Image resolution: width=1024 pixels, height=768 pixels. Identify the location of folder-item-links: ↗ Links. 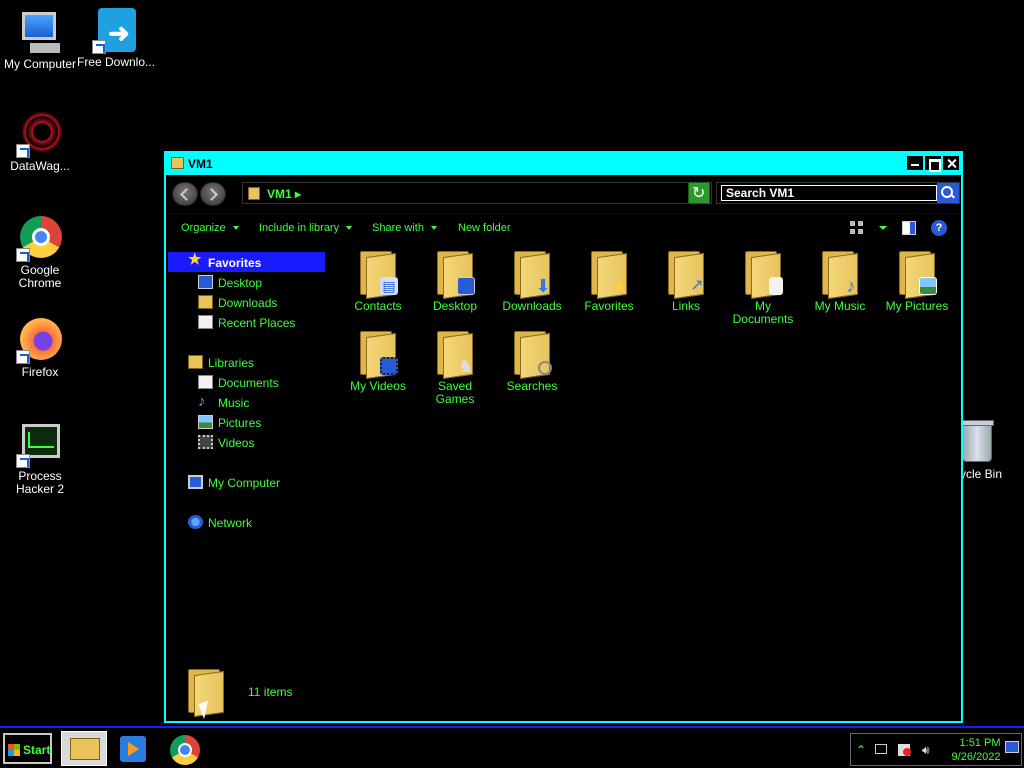
(686, 282).